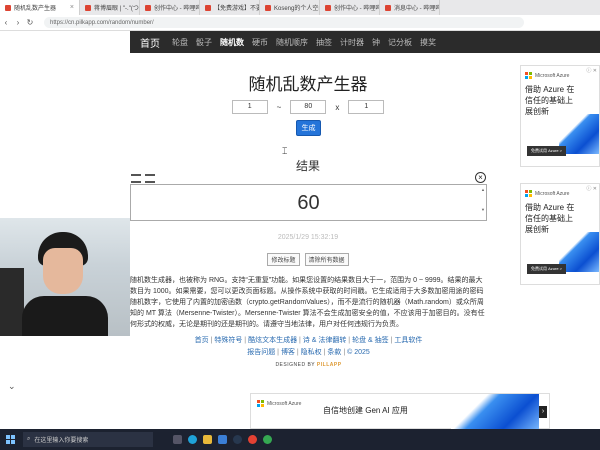  Describe the element at coordinates (400, 42) in the screenshot. I see `nav-item: 记分板` at that location.